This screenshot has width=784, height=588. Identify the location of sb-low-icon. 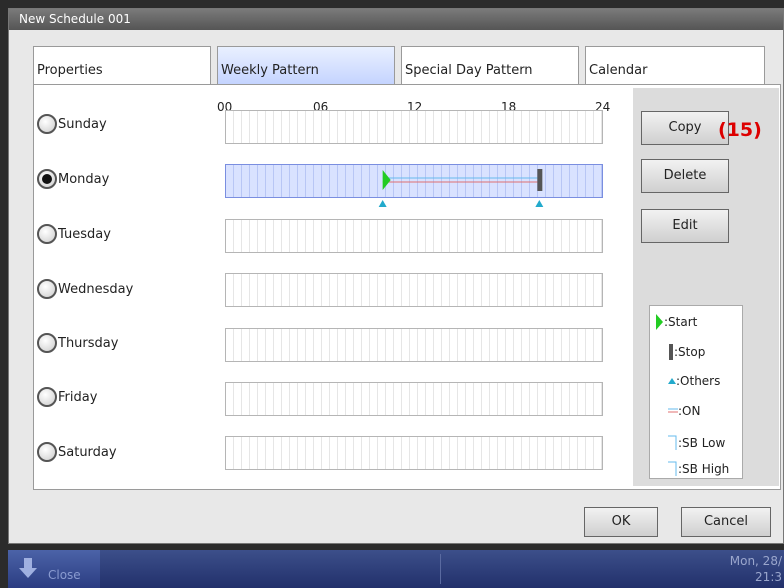
(672, 442).